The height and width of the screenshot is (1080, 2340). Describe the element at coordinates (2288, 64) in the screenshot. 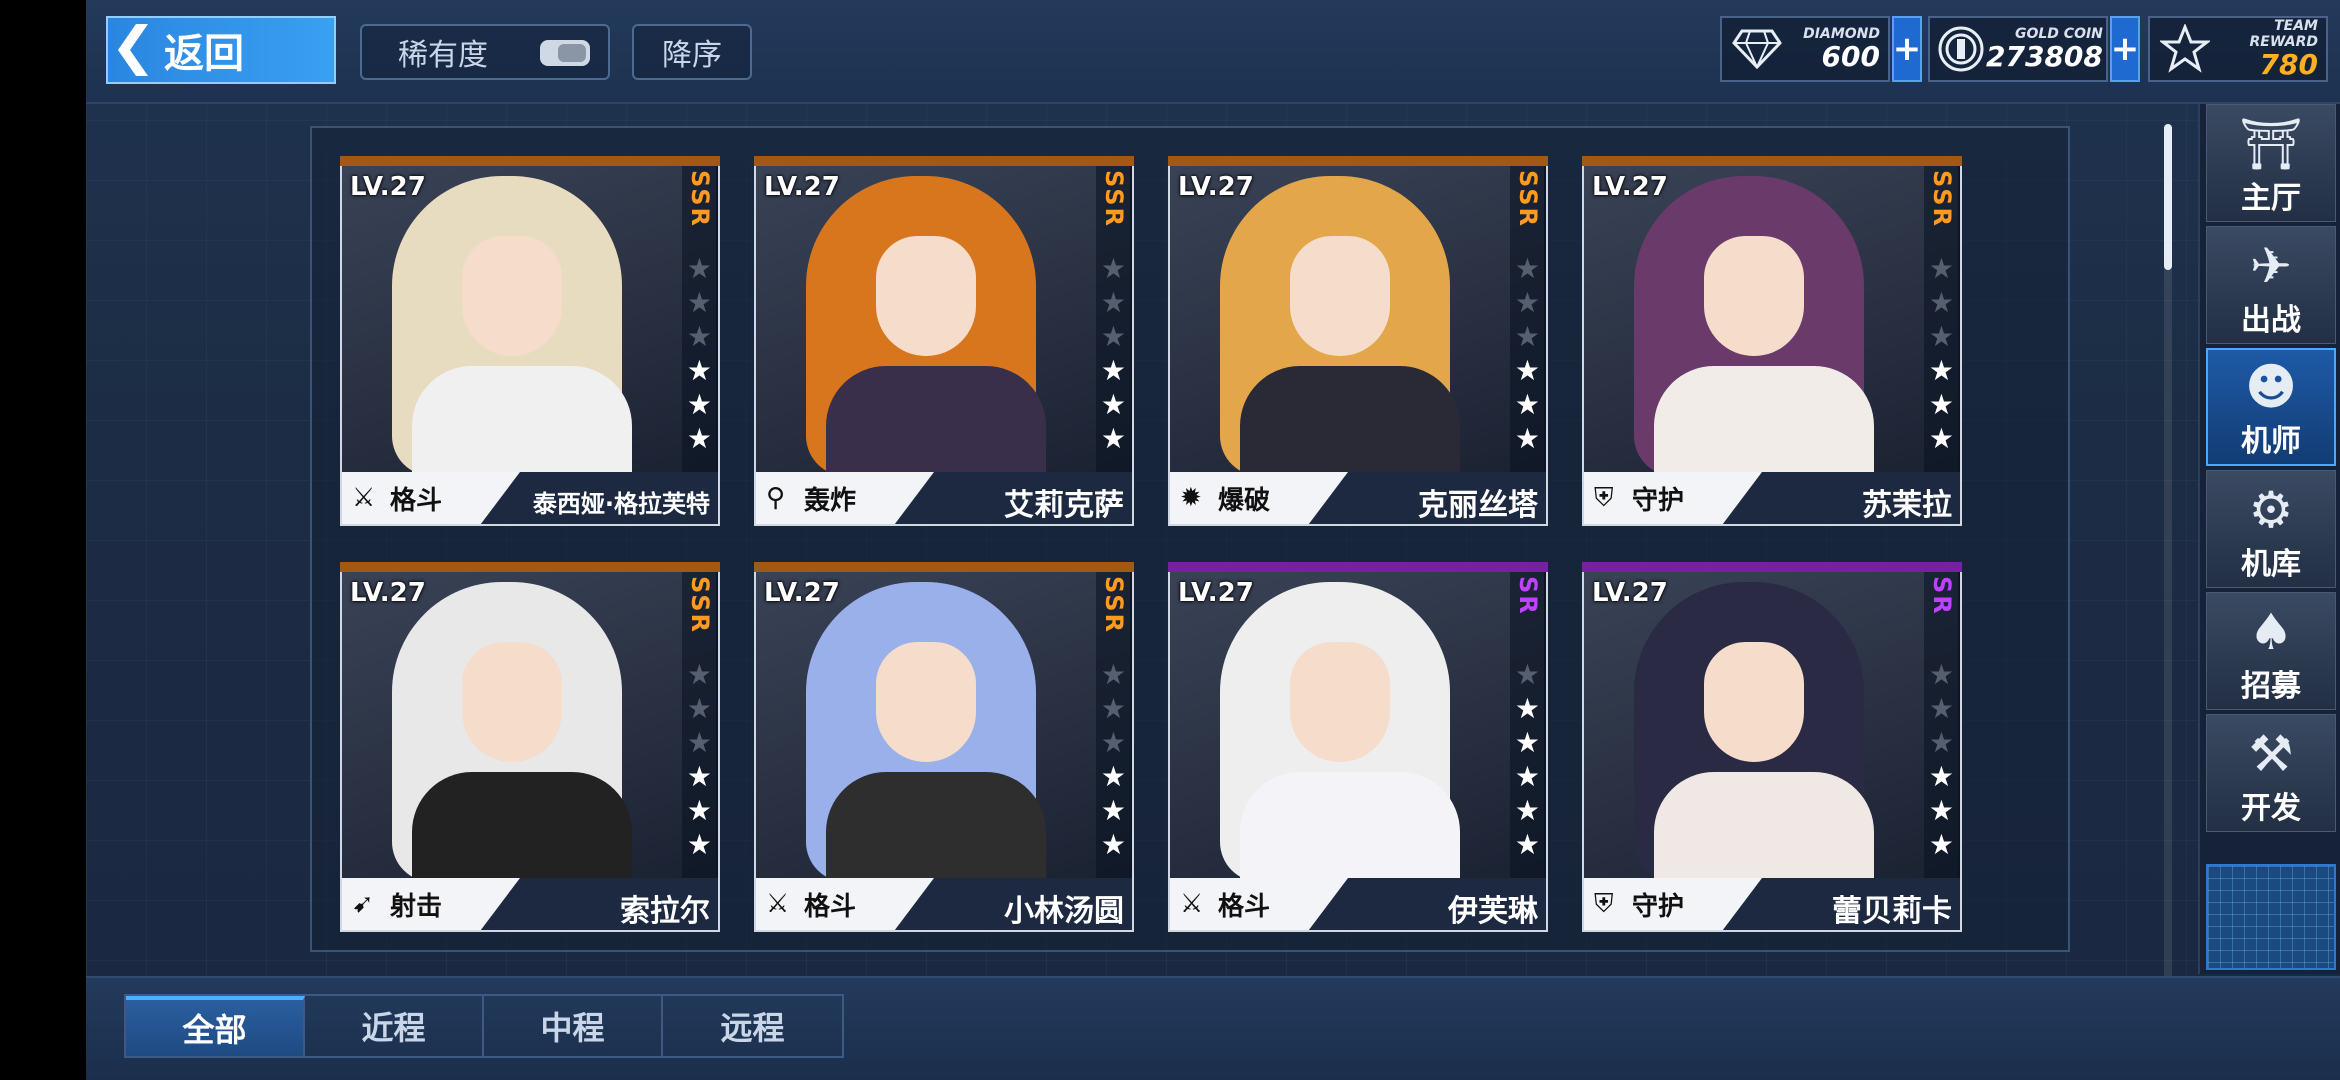

I see `team-reward-value: 780` at that location.